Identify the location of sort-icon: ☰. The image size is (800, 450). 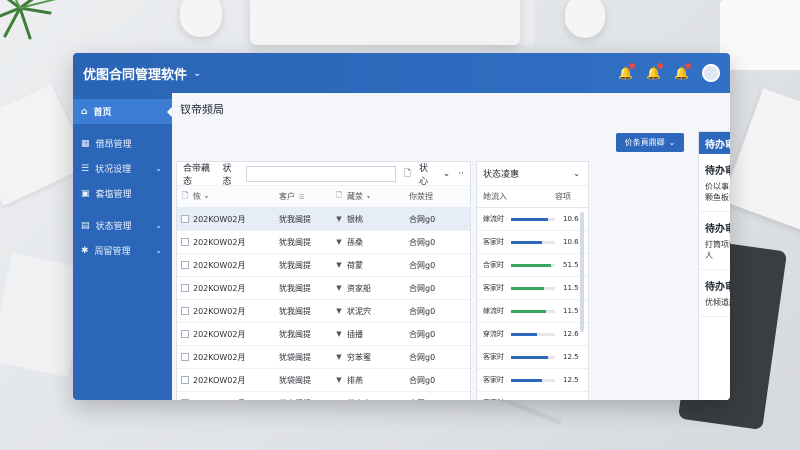
(302, 197).